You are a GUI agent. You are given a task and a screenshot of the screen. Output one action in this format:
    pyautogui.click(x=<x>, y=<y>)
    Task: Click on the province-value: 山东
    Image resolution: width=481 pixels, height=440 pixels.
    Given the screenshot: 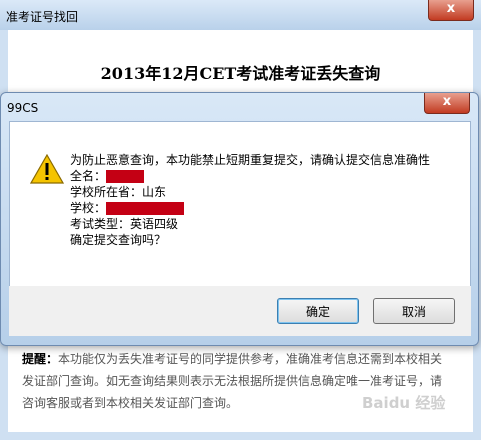 What is the action you would take?
    pyautogui.click(x=154, y=192)
    